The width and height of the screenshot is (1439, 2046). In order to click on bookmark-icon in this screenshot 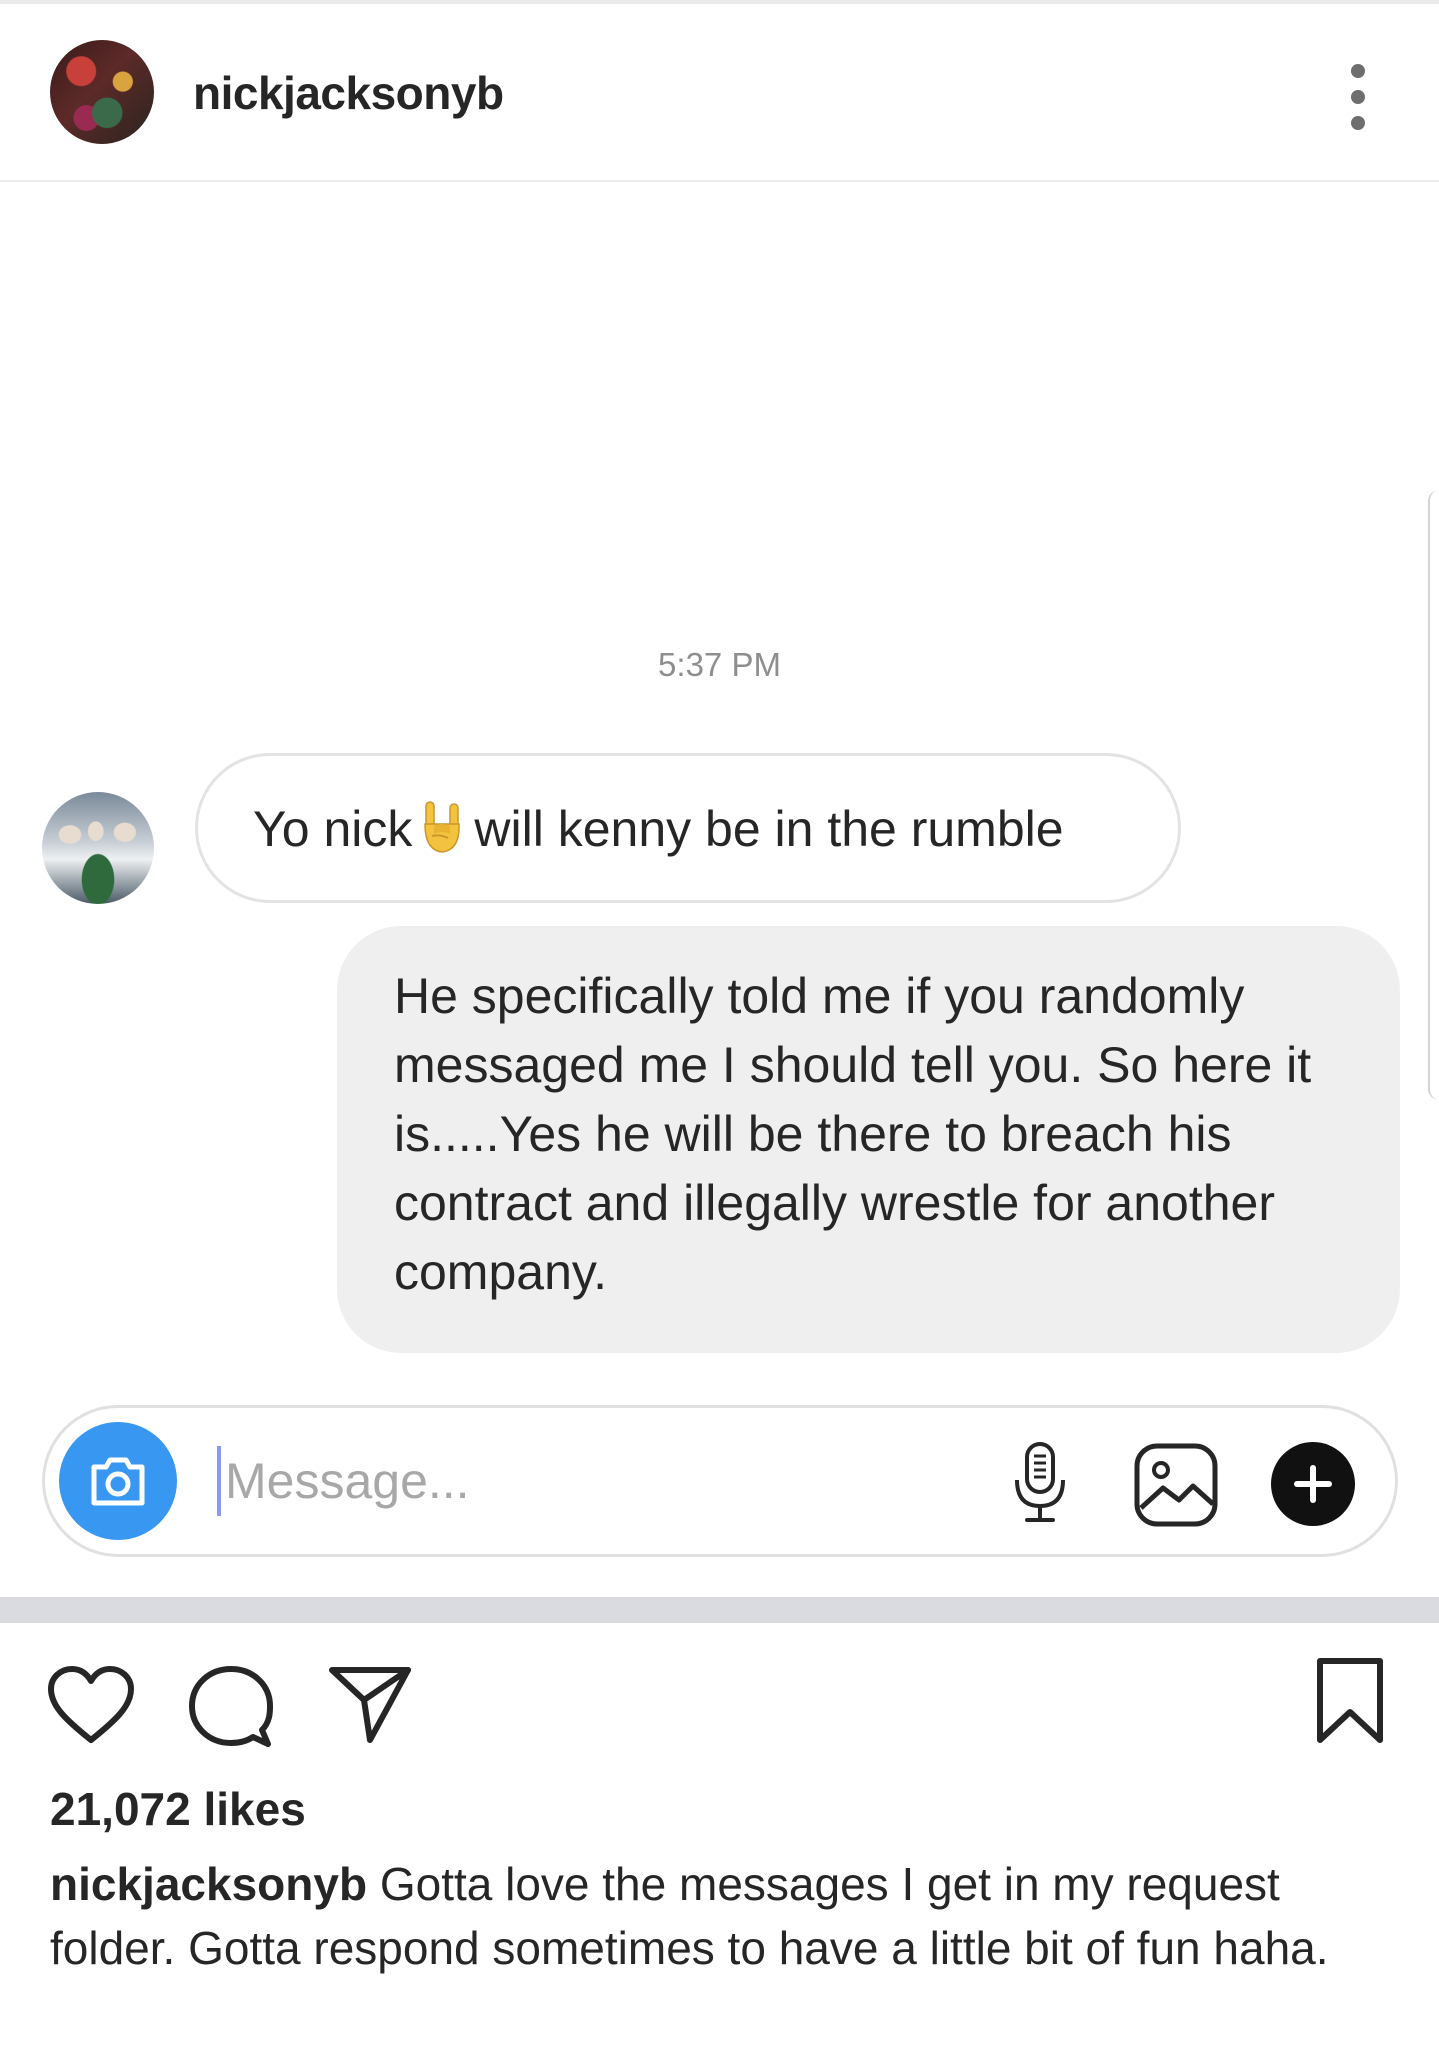, I will do `click(1350, 1701)`.